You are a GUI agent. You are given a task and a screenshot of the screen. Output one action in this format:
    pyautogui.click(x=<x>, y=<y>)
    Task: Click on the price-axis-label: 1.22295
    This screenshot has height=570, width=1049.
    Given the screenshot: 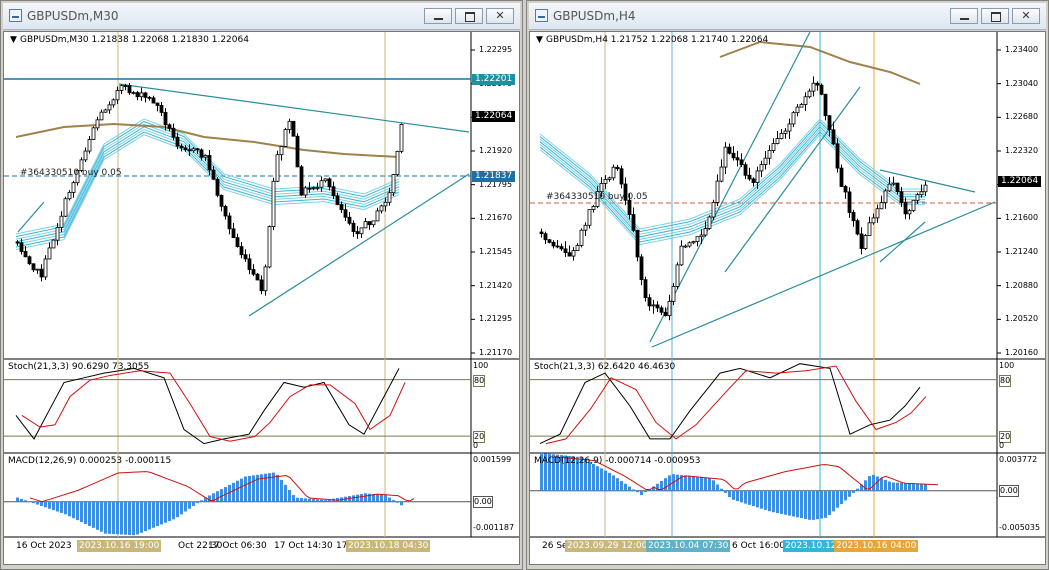 What is the action you would take?
    pyautogui.click(x=496, y=49)
    